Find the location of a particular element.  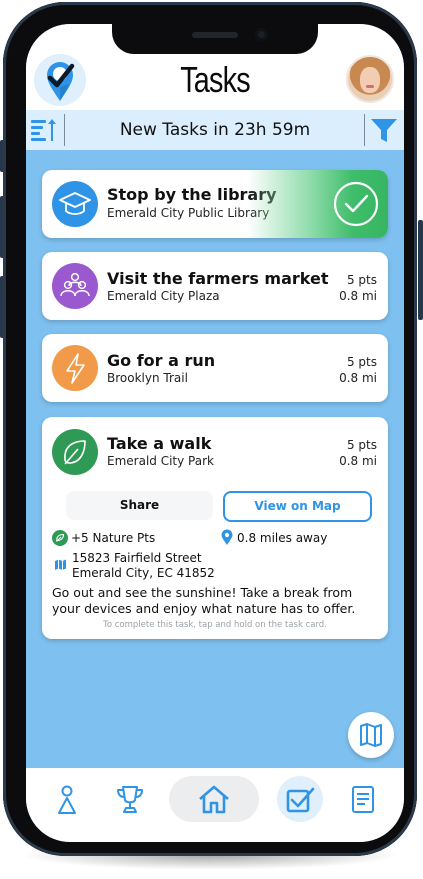

task-location: Emerald City Plaza is located at coordinates (163, 296).